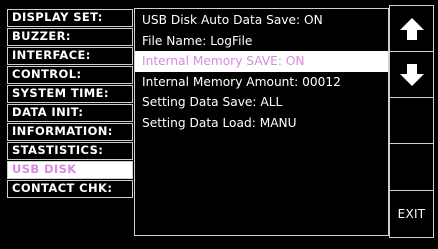 The height and width of the screenshot is (249, 438). What do you see at coordinates (70, 74) in the screenshot?
I see `menu-item-control: CONTROL:` at bounding box center [70, 74].